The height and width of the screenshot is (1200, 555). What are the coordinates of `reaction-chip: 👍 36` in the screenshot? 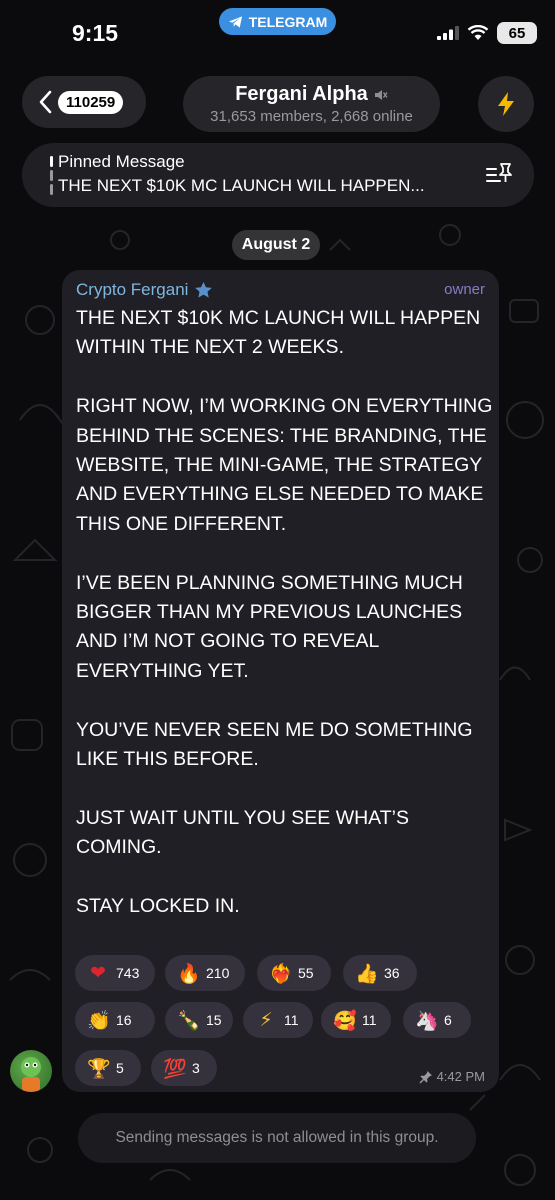 It's located at (380, 973).